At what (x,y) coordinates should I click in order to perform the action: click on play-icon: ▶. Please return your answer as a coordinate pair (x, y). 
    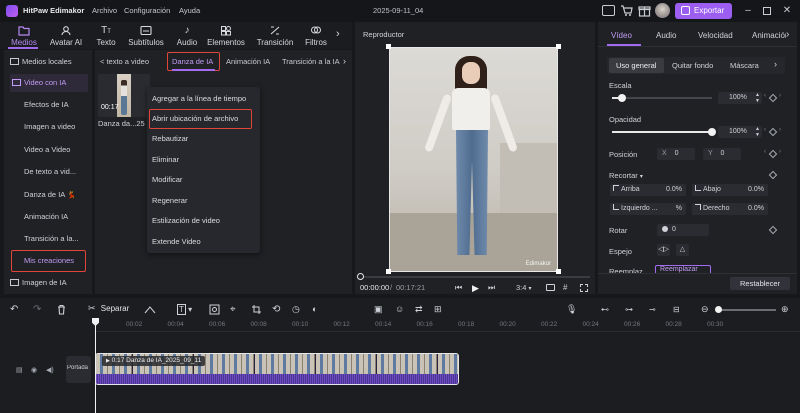
    Looking at the image, I should click on (475, 288).